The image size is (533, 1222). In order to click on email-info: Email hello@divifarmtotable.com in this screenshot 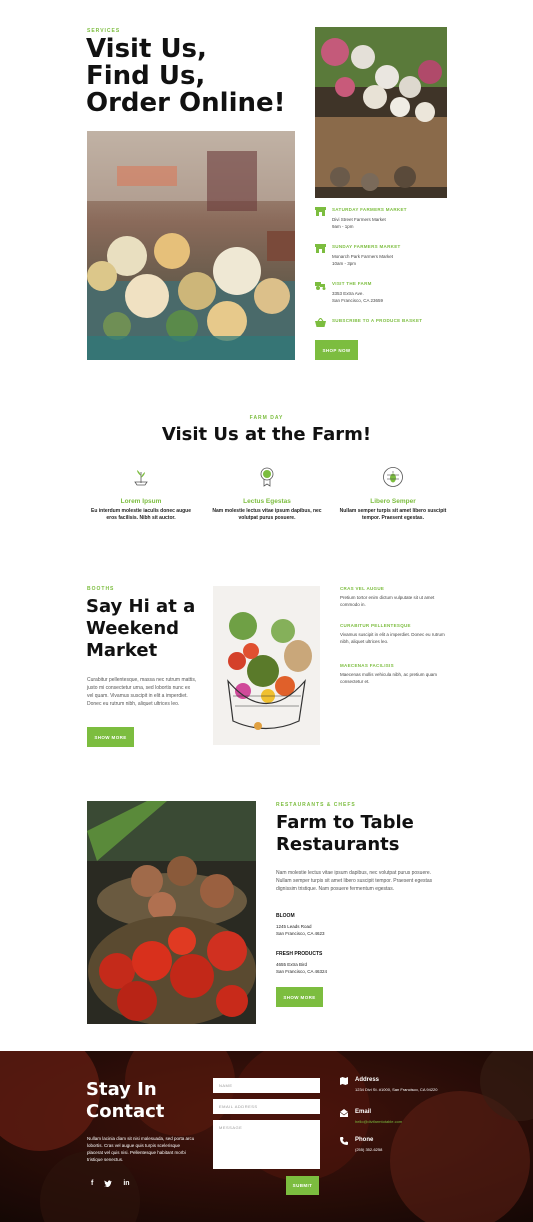, I will do `click(400, 1123)`.